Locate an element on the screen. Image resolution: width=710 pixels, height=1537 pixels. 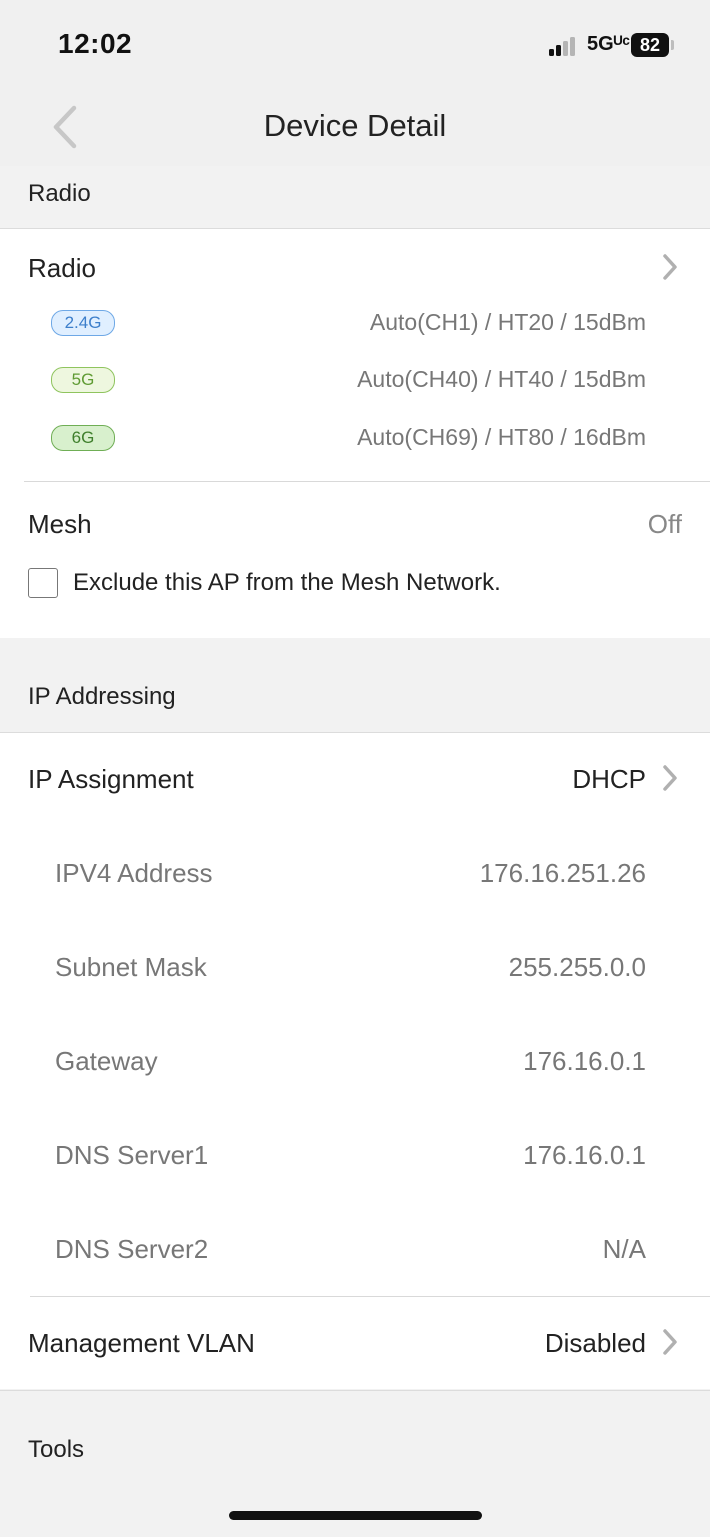
section-header-label: IP Addressing is located at coordinates (102, 696).